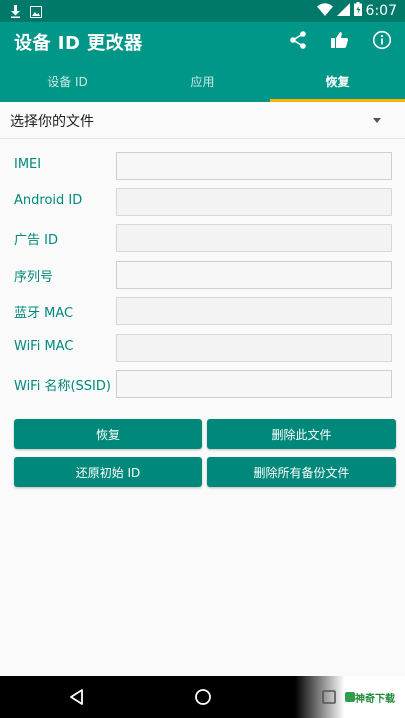 The width and height of the screenshot is (405, 718). I want to click on imei-field, so click(254, 166).